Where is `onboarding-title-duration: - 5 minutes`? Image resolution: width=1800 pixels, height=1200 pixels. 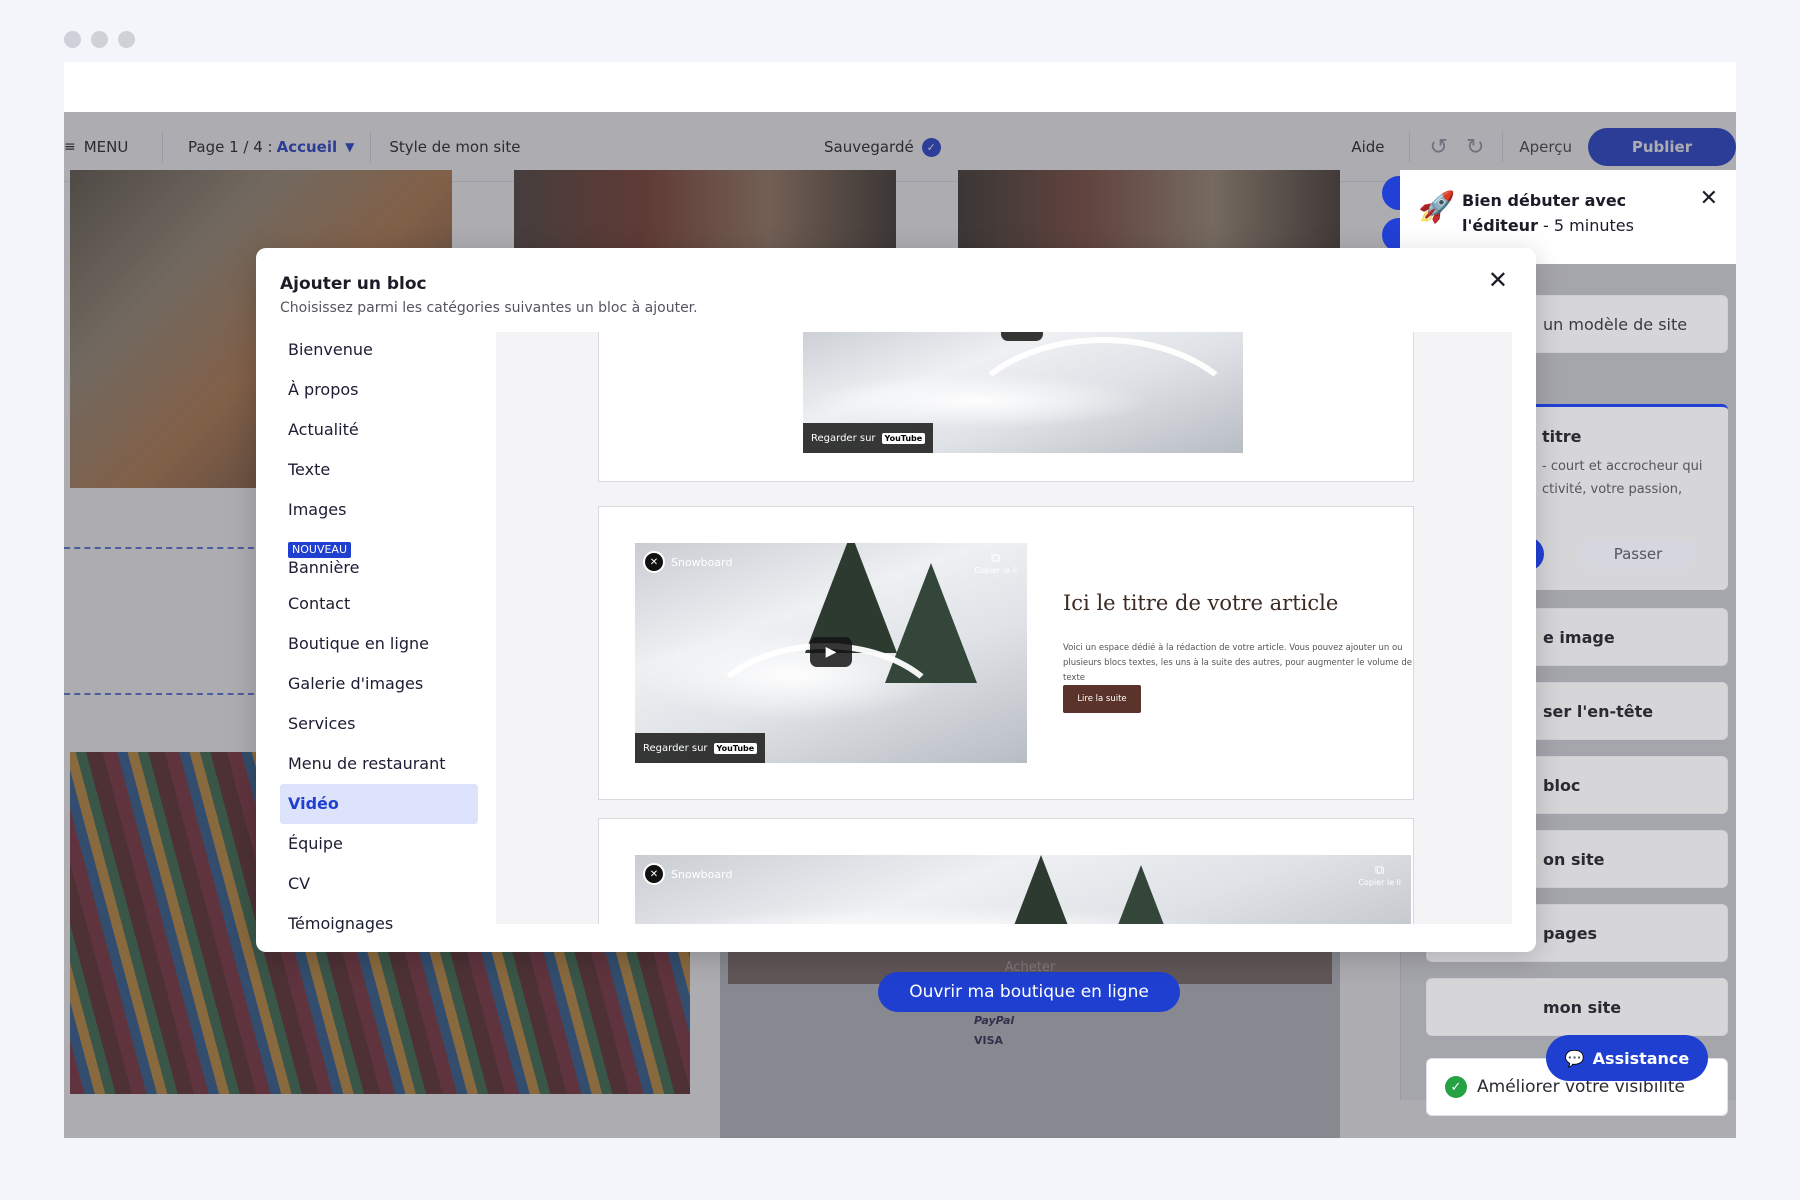
onboarding-title-duration: - 5 minutes is located at coordinates (1585, 225).